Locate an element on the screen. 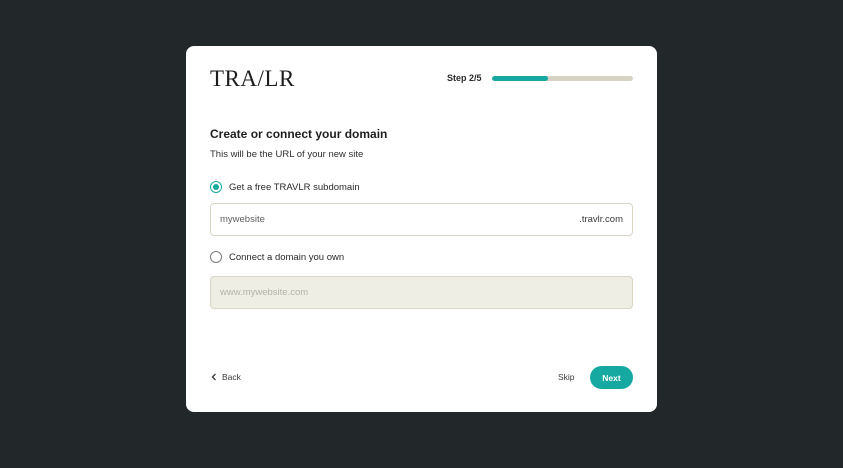 Image resolution: width=843 pixels, height=468 pixels. next-button: Next is located at coordinates (611, 377).